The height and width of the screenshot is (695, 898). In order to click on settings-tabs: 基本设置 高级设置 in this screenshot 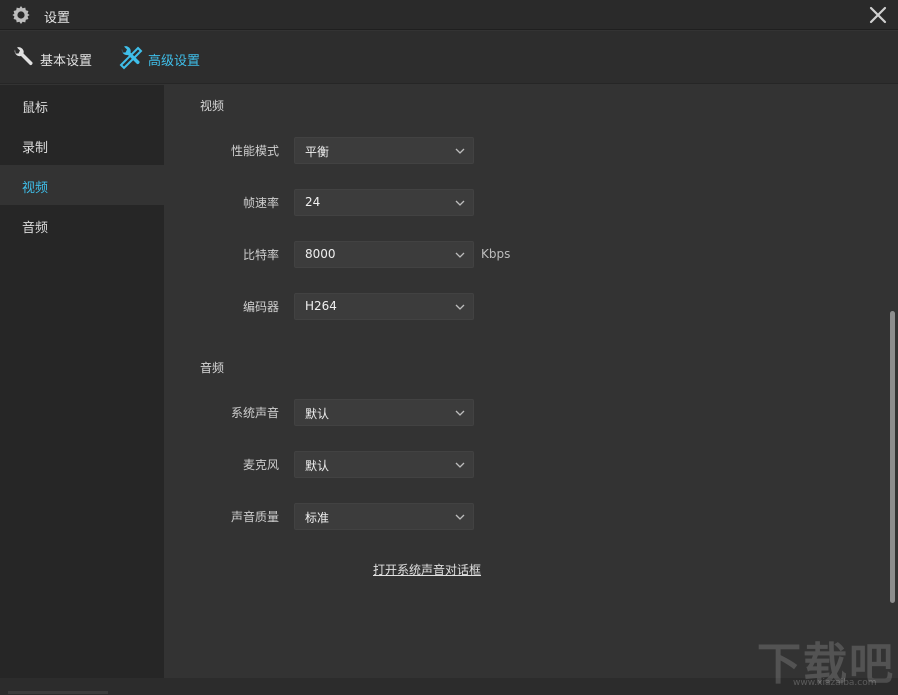, I will do `click(449, 57)`.